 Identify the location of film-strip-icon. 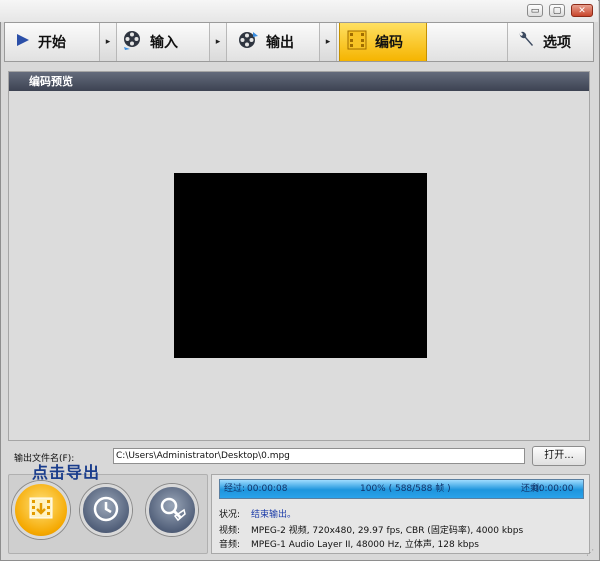
(357, 42).